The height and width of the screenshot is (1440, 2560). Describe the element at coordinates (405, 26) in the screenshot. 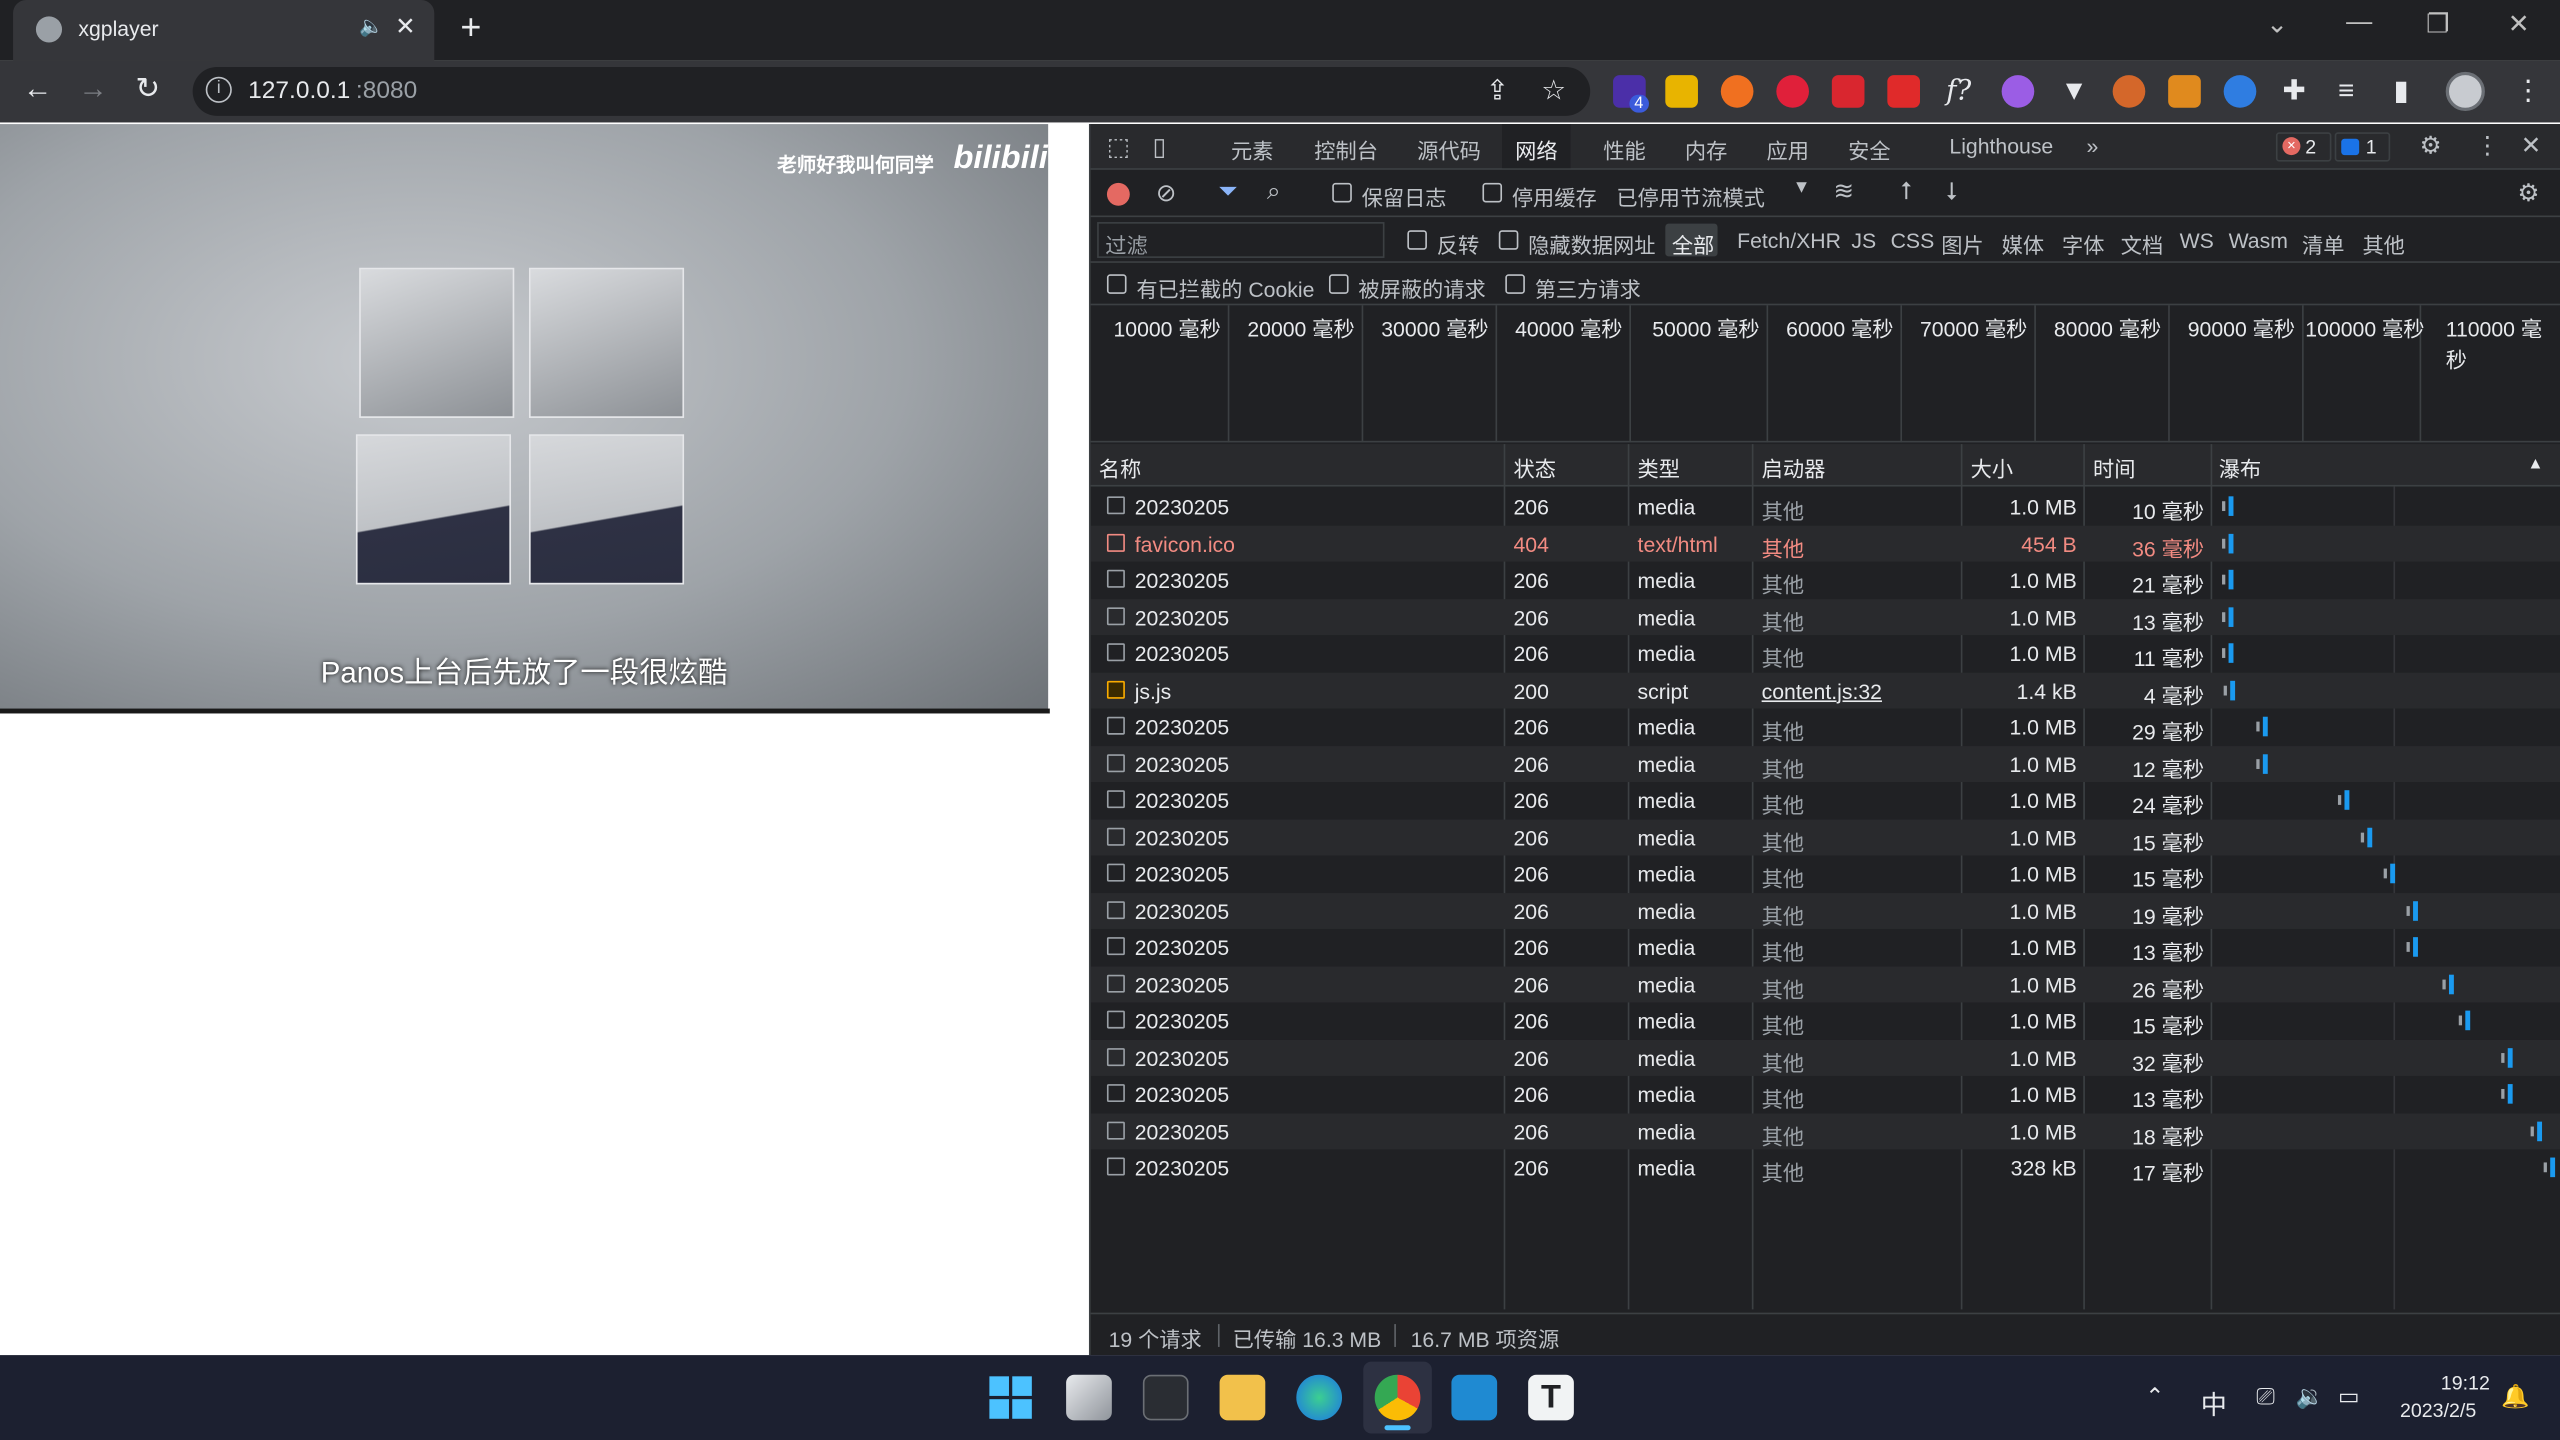

I see `tab-close-button: ✕` at that location.